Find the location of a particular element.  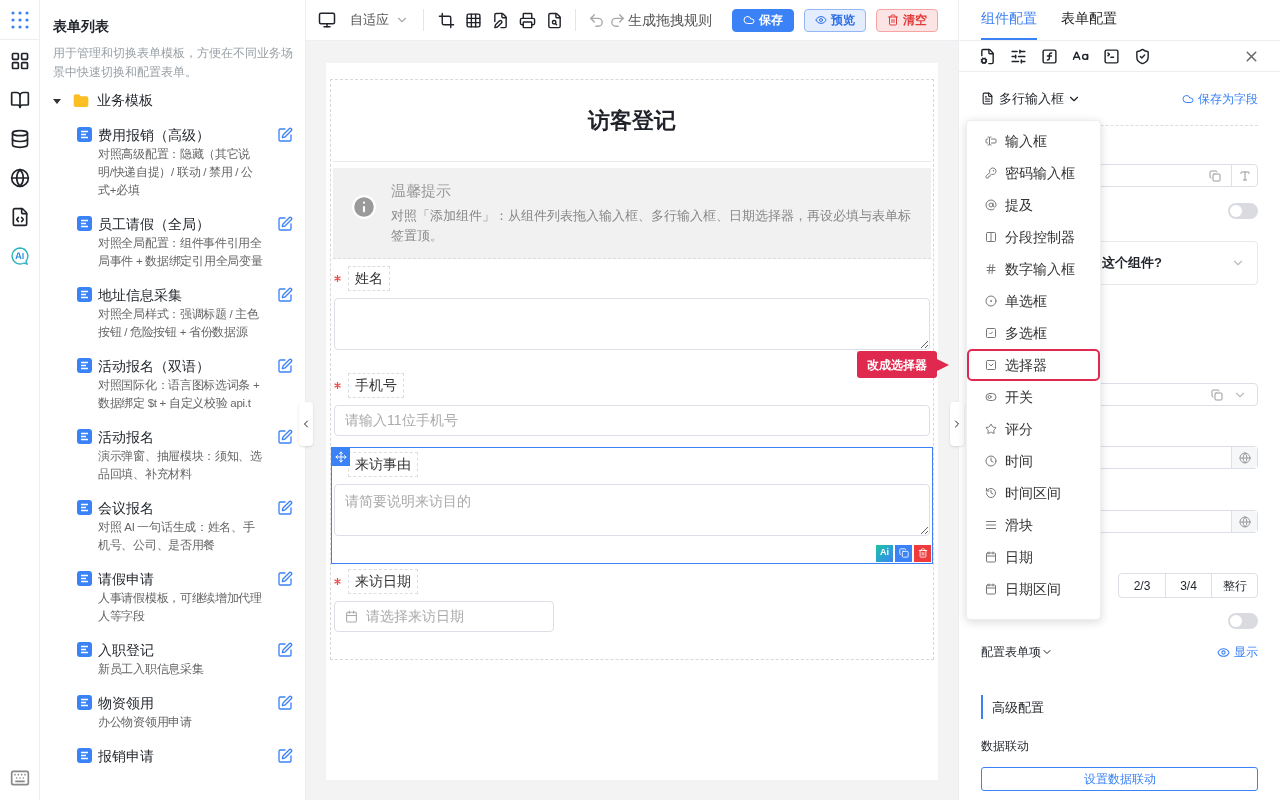

menu-item: 单选框 is located at coordinates (1033, 301).